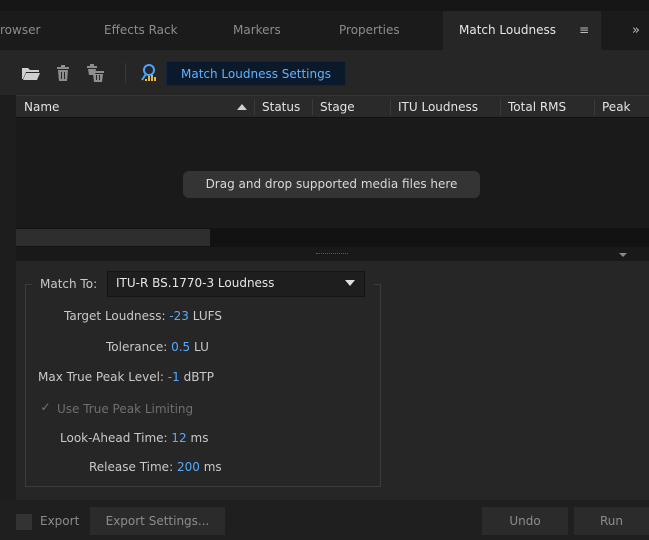  Describe the element at coordinates (525, 521) in the screenshot. I see `undo-button: Undo` at that location.